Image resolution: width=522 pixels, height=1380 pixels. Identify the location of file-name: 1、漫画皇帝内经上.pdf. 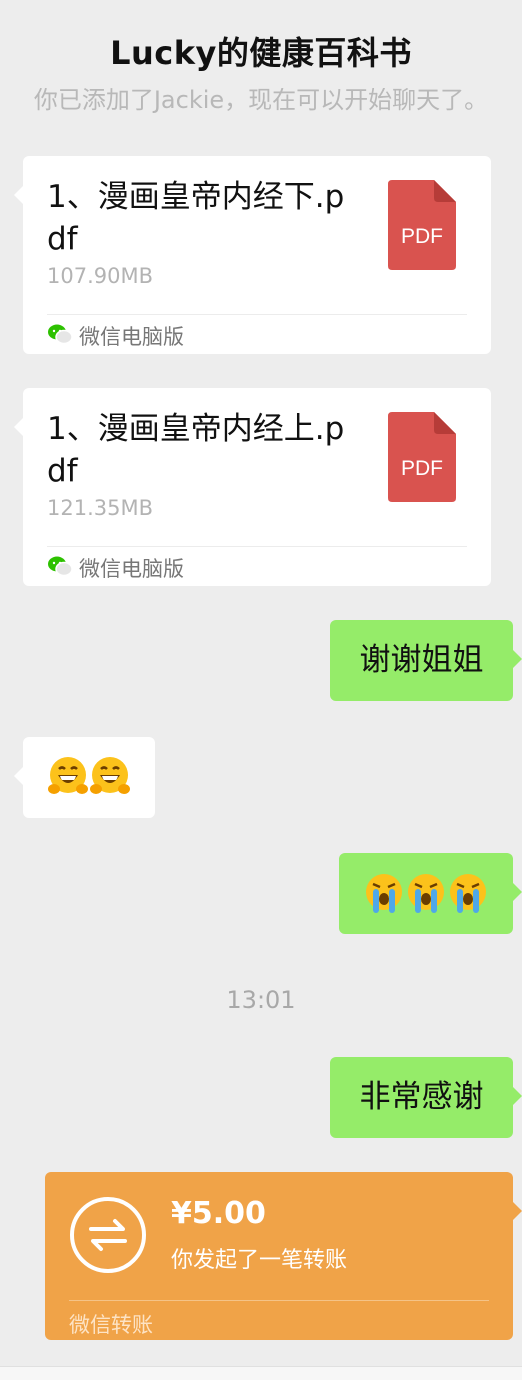
(196, 450).